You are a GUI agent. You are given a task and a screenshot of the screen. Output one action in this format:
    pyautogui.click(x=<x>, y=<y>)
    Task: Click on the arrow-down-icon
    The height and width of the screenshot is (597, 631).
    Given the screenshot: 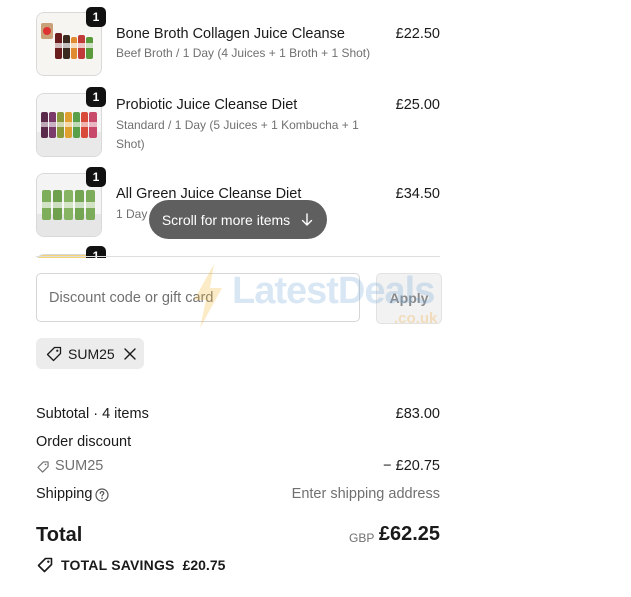 What is the action you would take?
    pyautogui.click(x=307, y=219)
    